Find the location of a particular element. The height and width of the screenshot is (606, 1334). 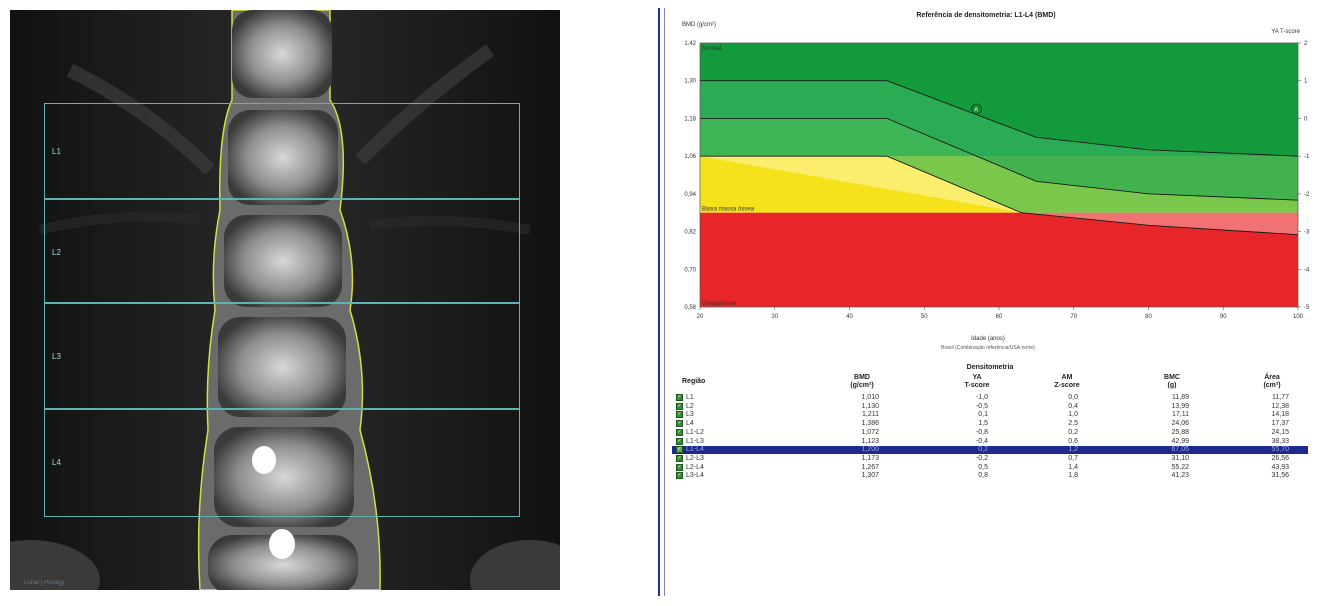

cell-ya-tscore: 1,5 is located at coordinates (983, 424).